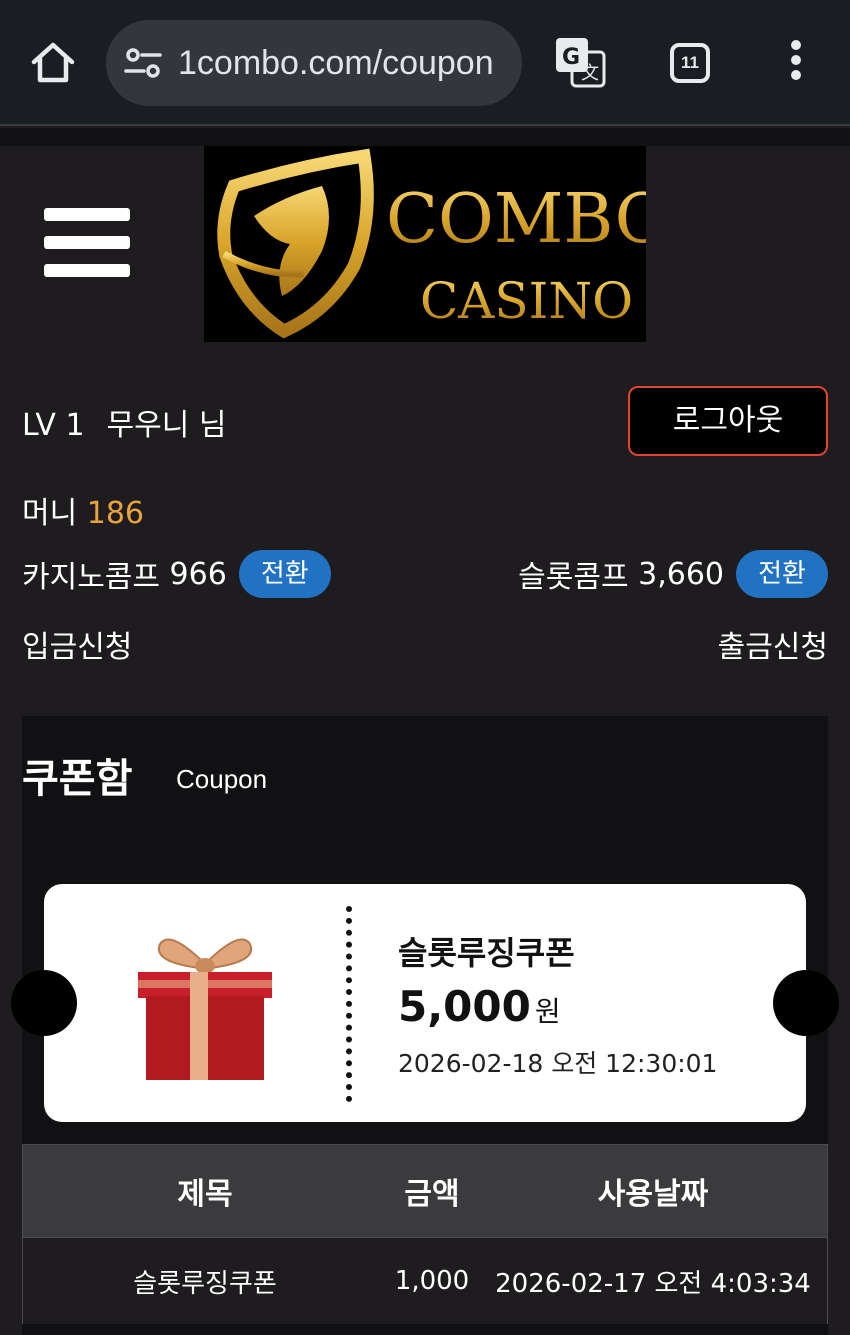 This screenshot has height=1335, width=850. I want to click on tabs-icon: 11, so click(690, 63).